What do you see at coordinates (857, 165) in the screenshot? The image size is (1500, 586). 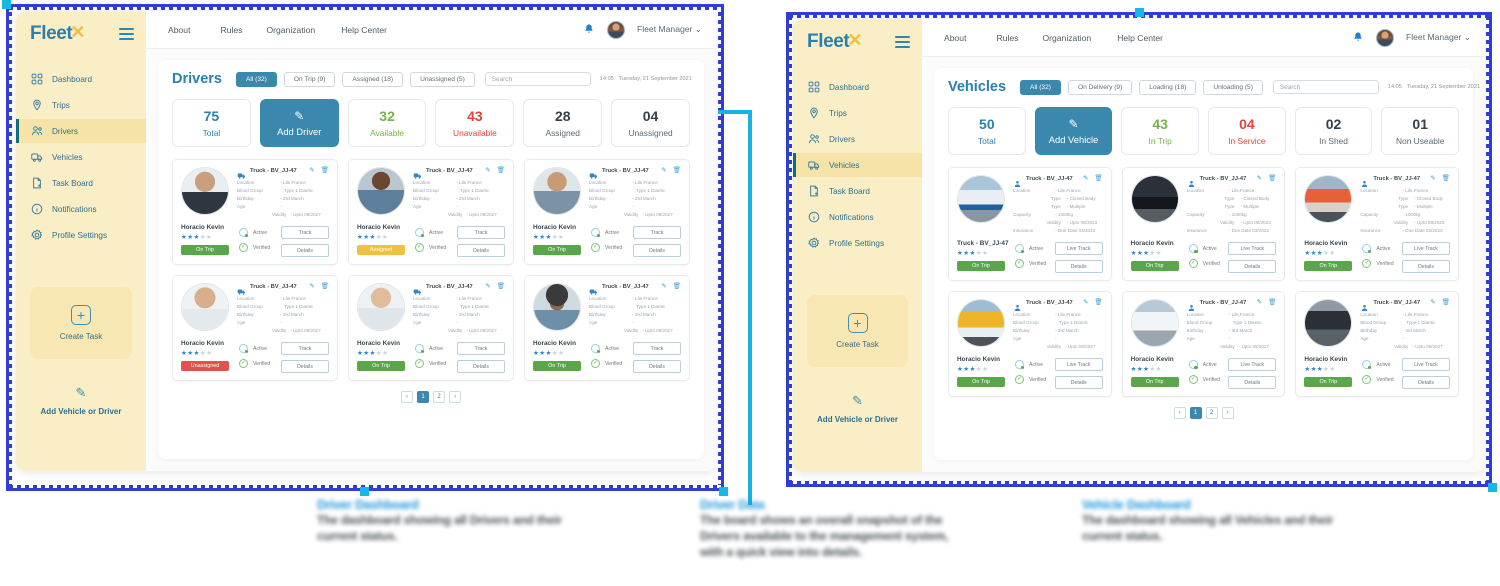 I see `sidebar-item-vehicles: Vehicles` at bounding box center [857, 165].